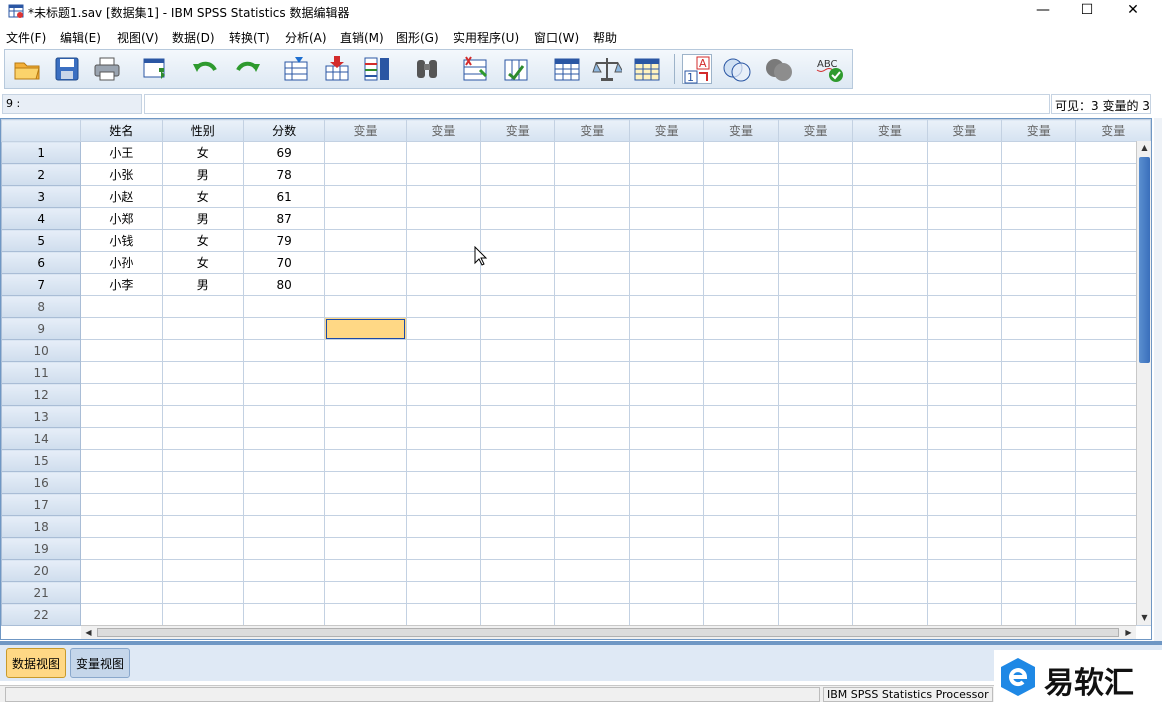 This screenshot has width=1162, height=702. Describe the element at coordinates (121, 284) in the screenshot. I see `data-cell: 小李` at that location.